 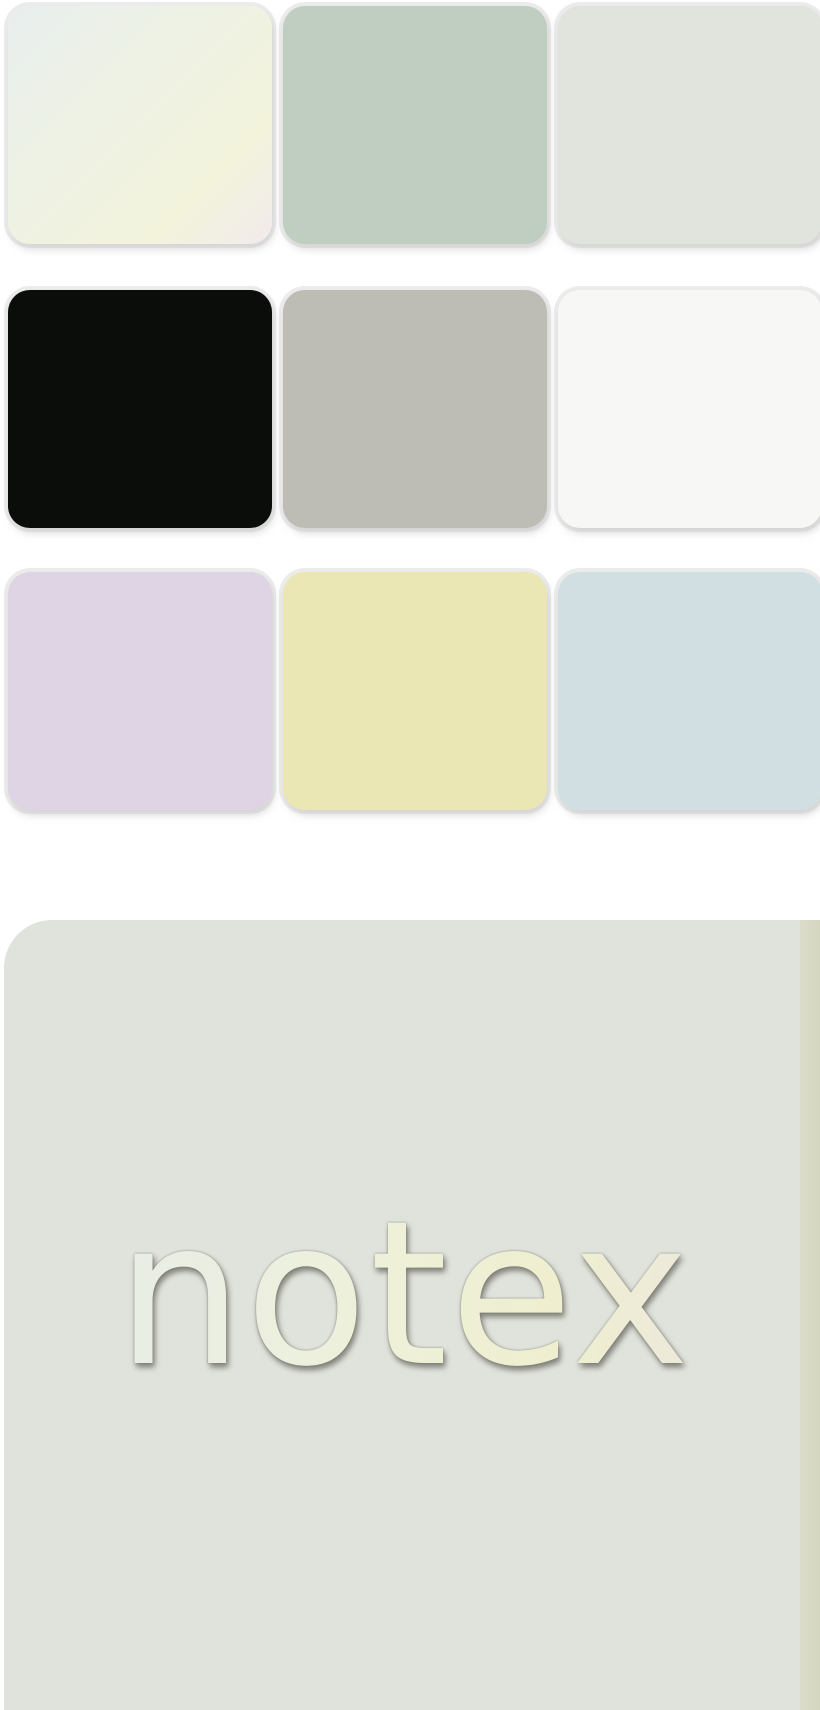 I want to click on swatch-powder-blue, so click(x=689, y=691).